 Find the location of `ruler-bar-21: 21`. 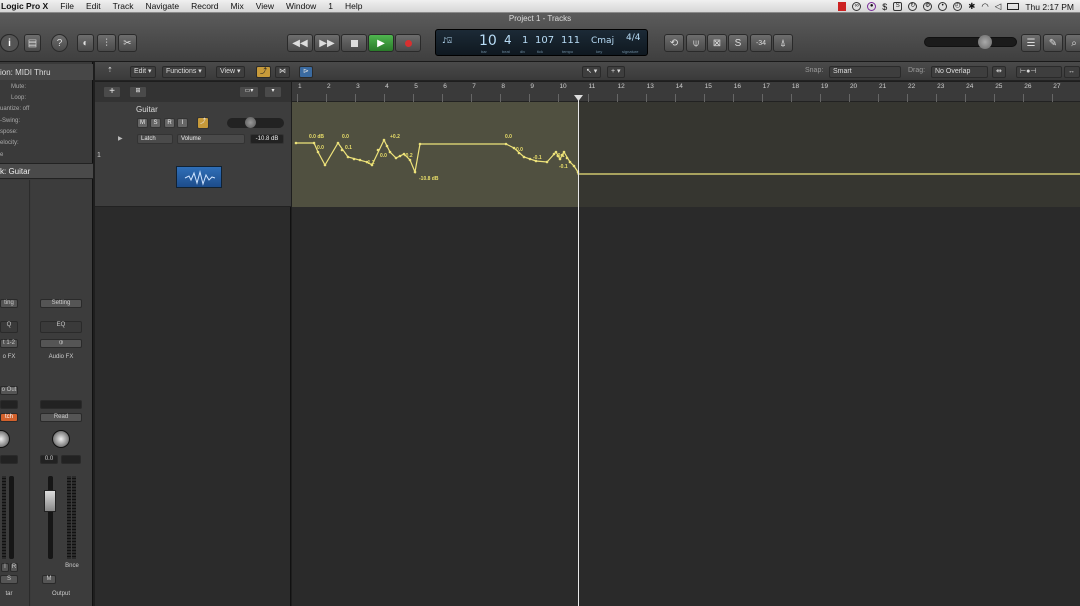

ruler-bar-21: 21 is located at coordinates (882, 86).